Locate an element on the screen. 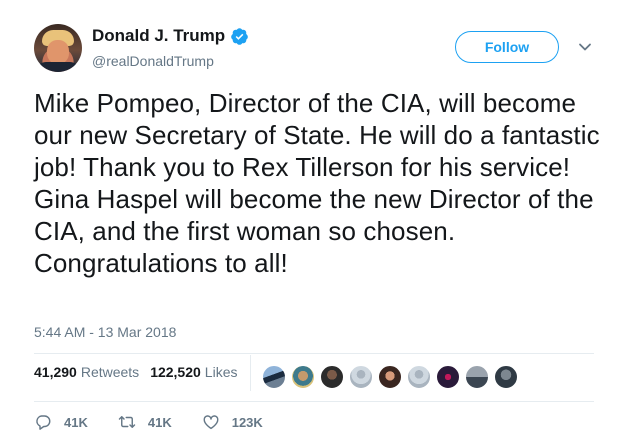 The width and height of the screenshot is (626, 438). verified-badge-icon is located at coordinates (239, 36).